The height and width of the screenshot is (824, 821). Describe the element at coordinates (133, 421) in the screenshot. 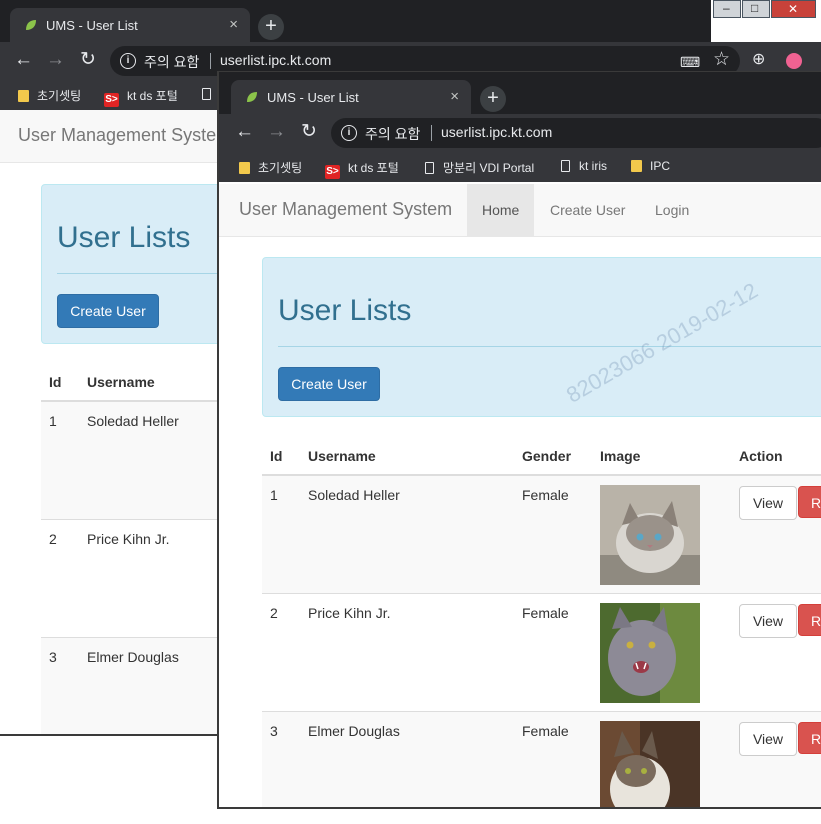

I see `cell-username: Soledad Heller` at that location.